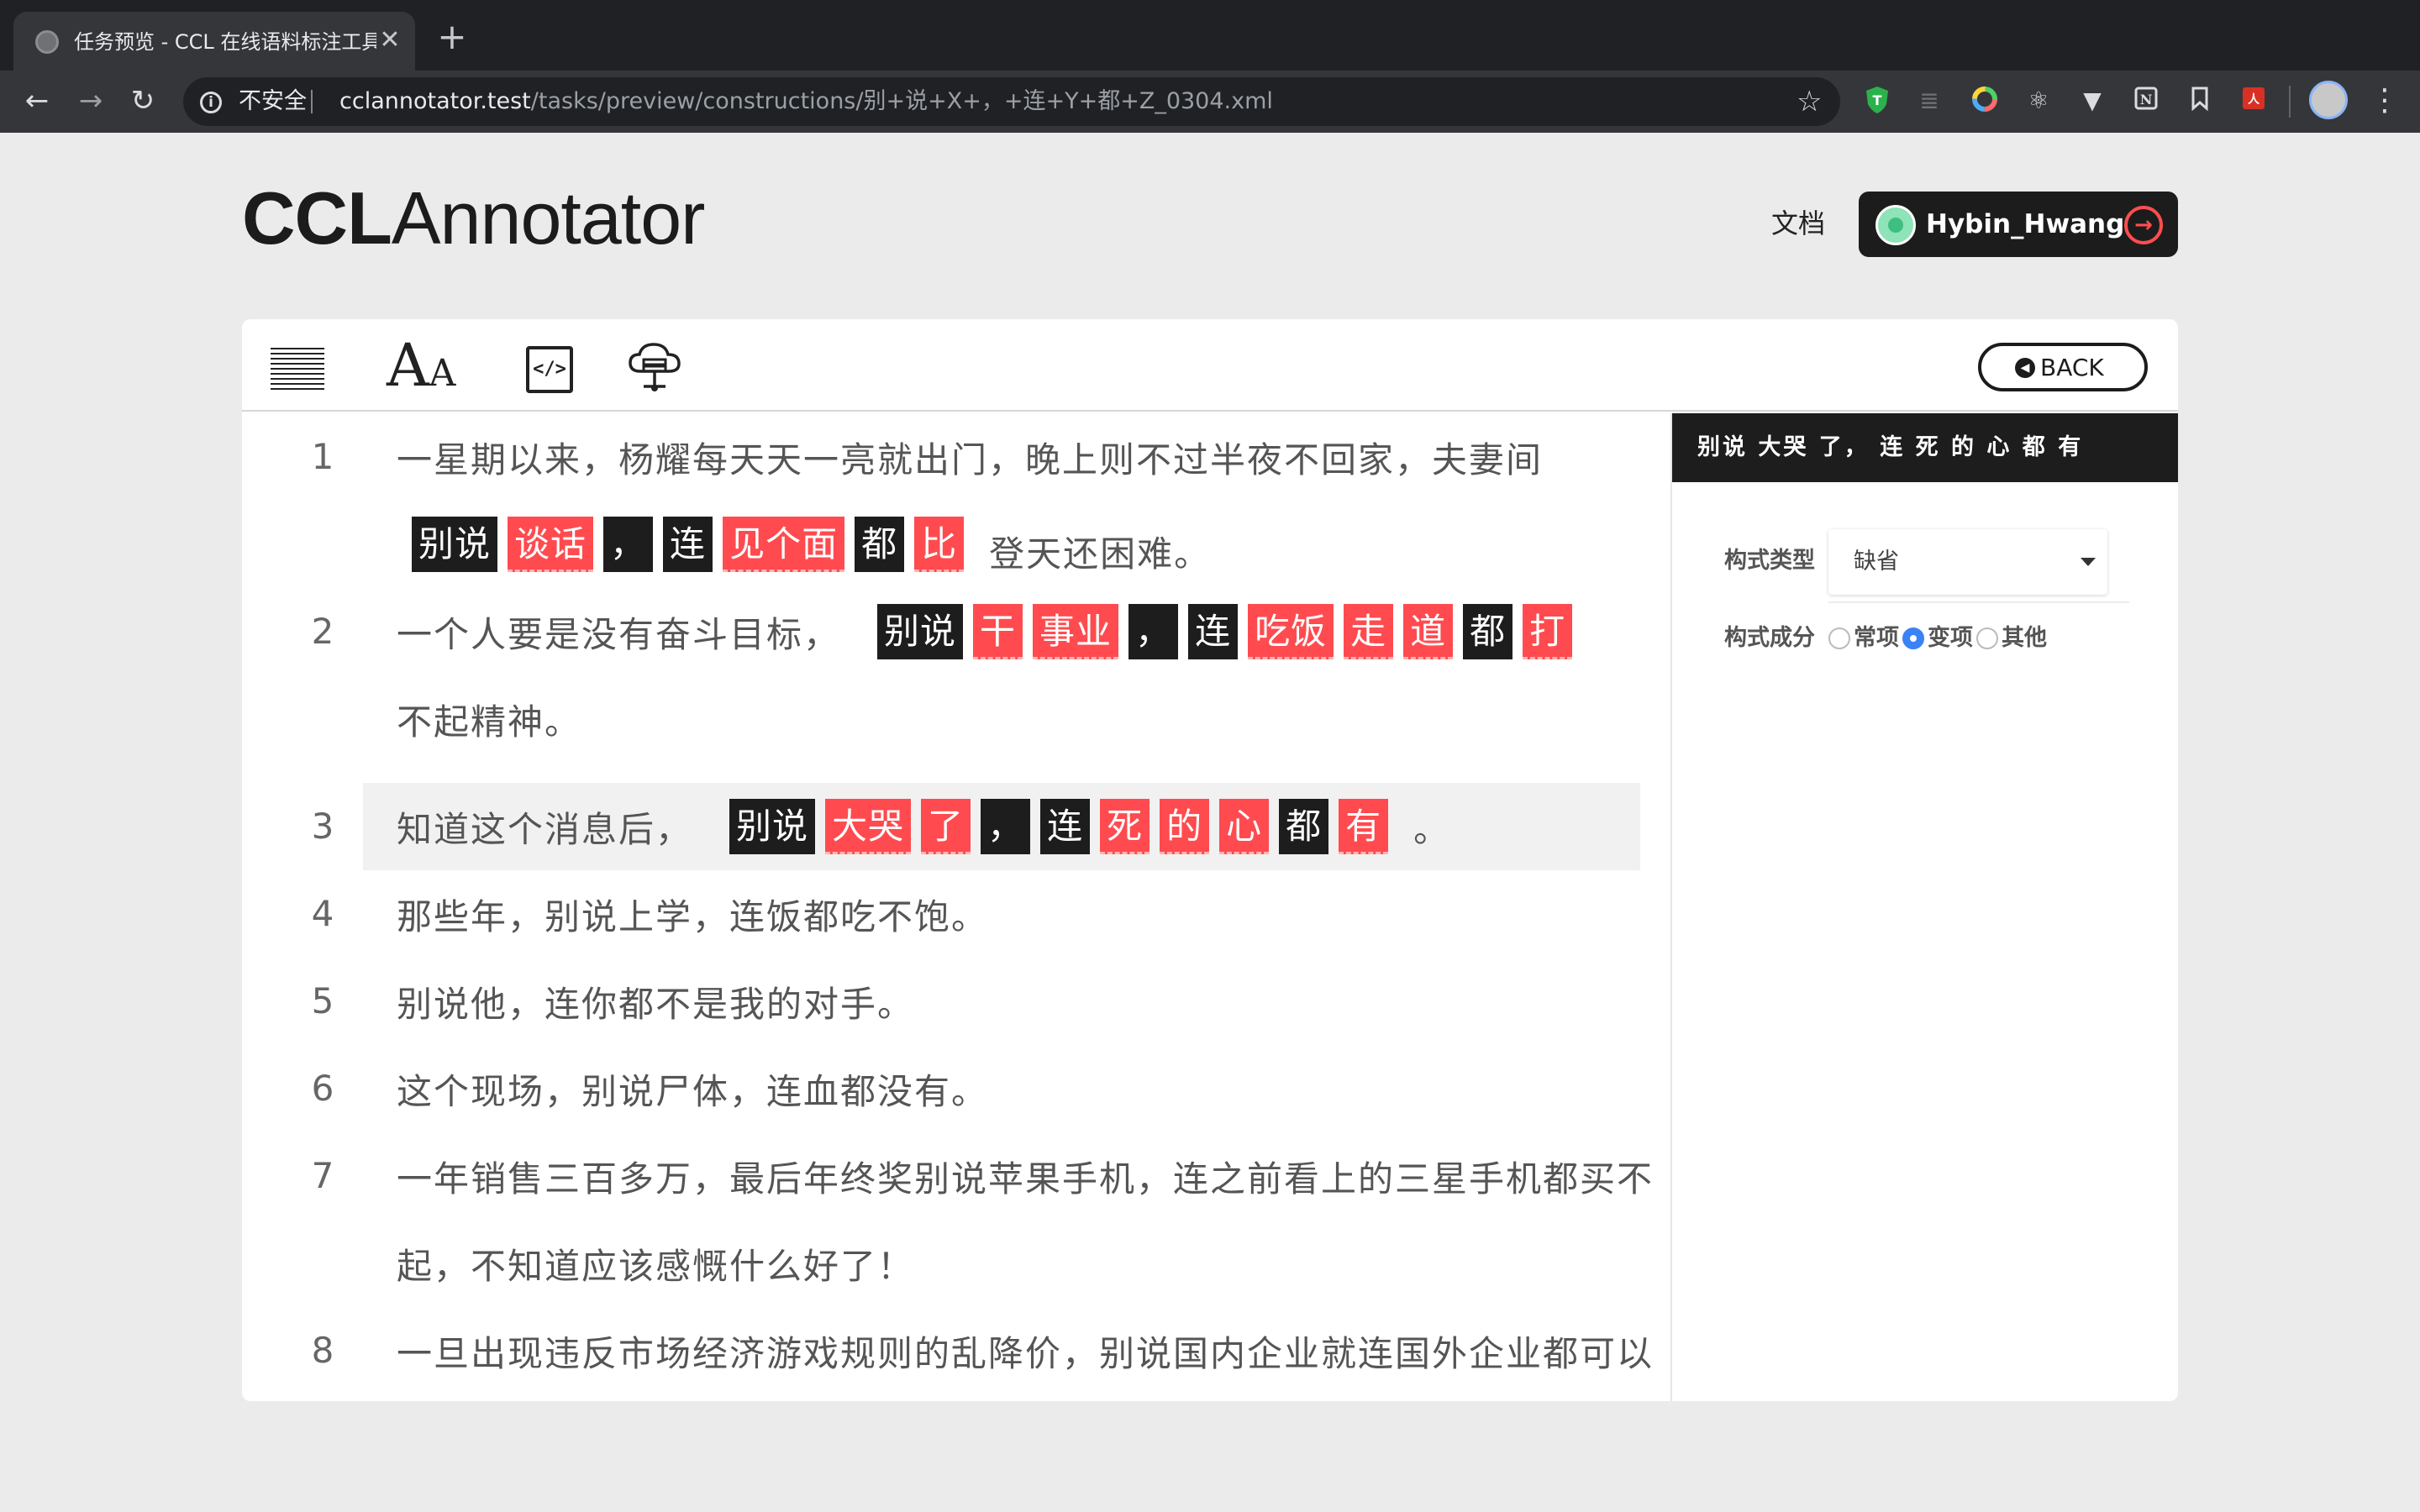  What do you see at coordinates (473, 218) in the screenshot?
I see `app-logo: CCLAnnotator` at bounding box center [473, 218].